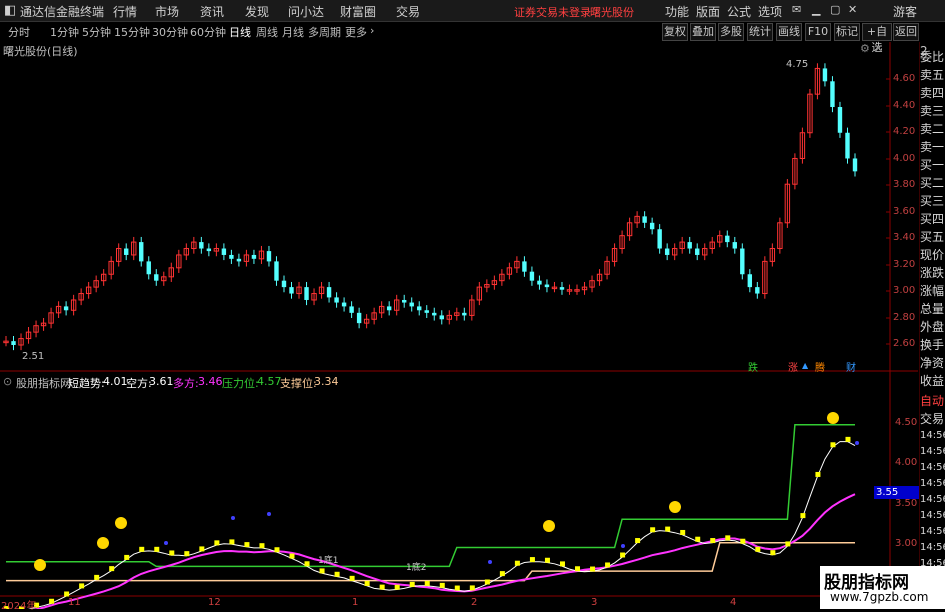 The height and width of the screenshot is (612, 945). Describe the element at coordinates (932, 273) in the screenshot. I see `sidebar-item: 涨跌` at that location.